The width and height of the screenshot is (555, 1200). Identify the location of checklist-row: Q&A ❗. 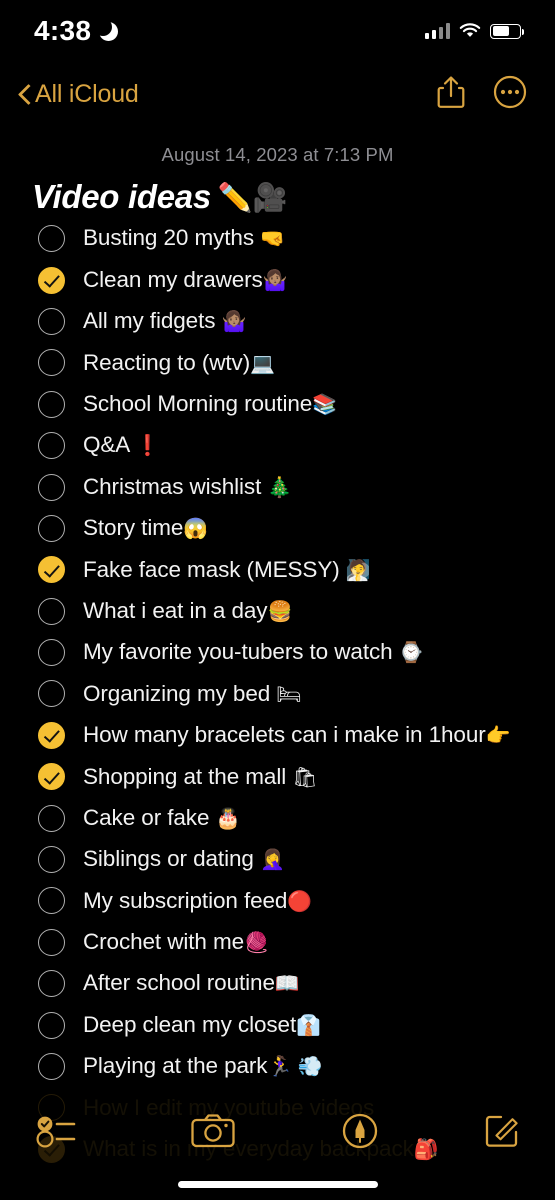
(277, 445).